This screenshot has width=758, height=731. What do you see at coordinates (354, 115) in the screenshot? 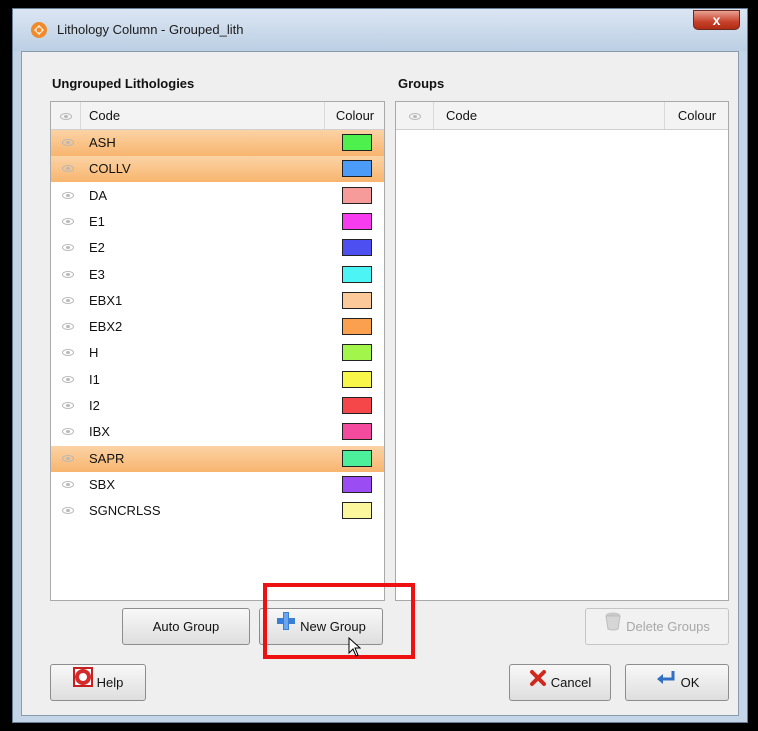
I see `colour-column-header: Colour` at bounding box center [354, 115].